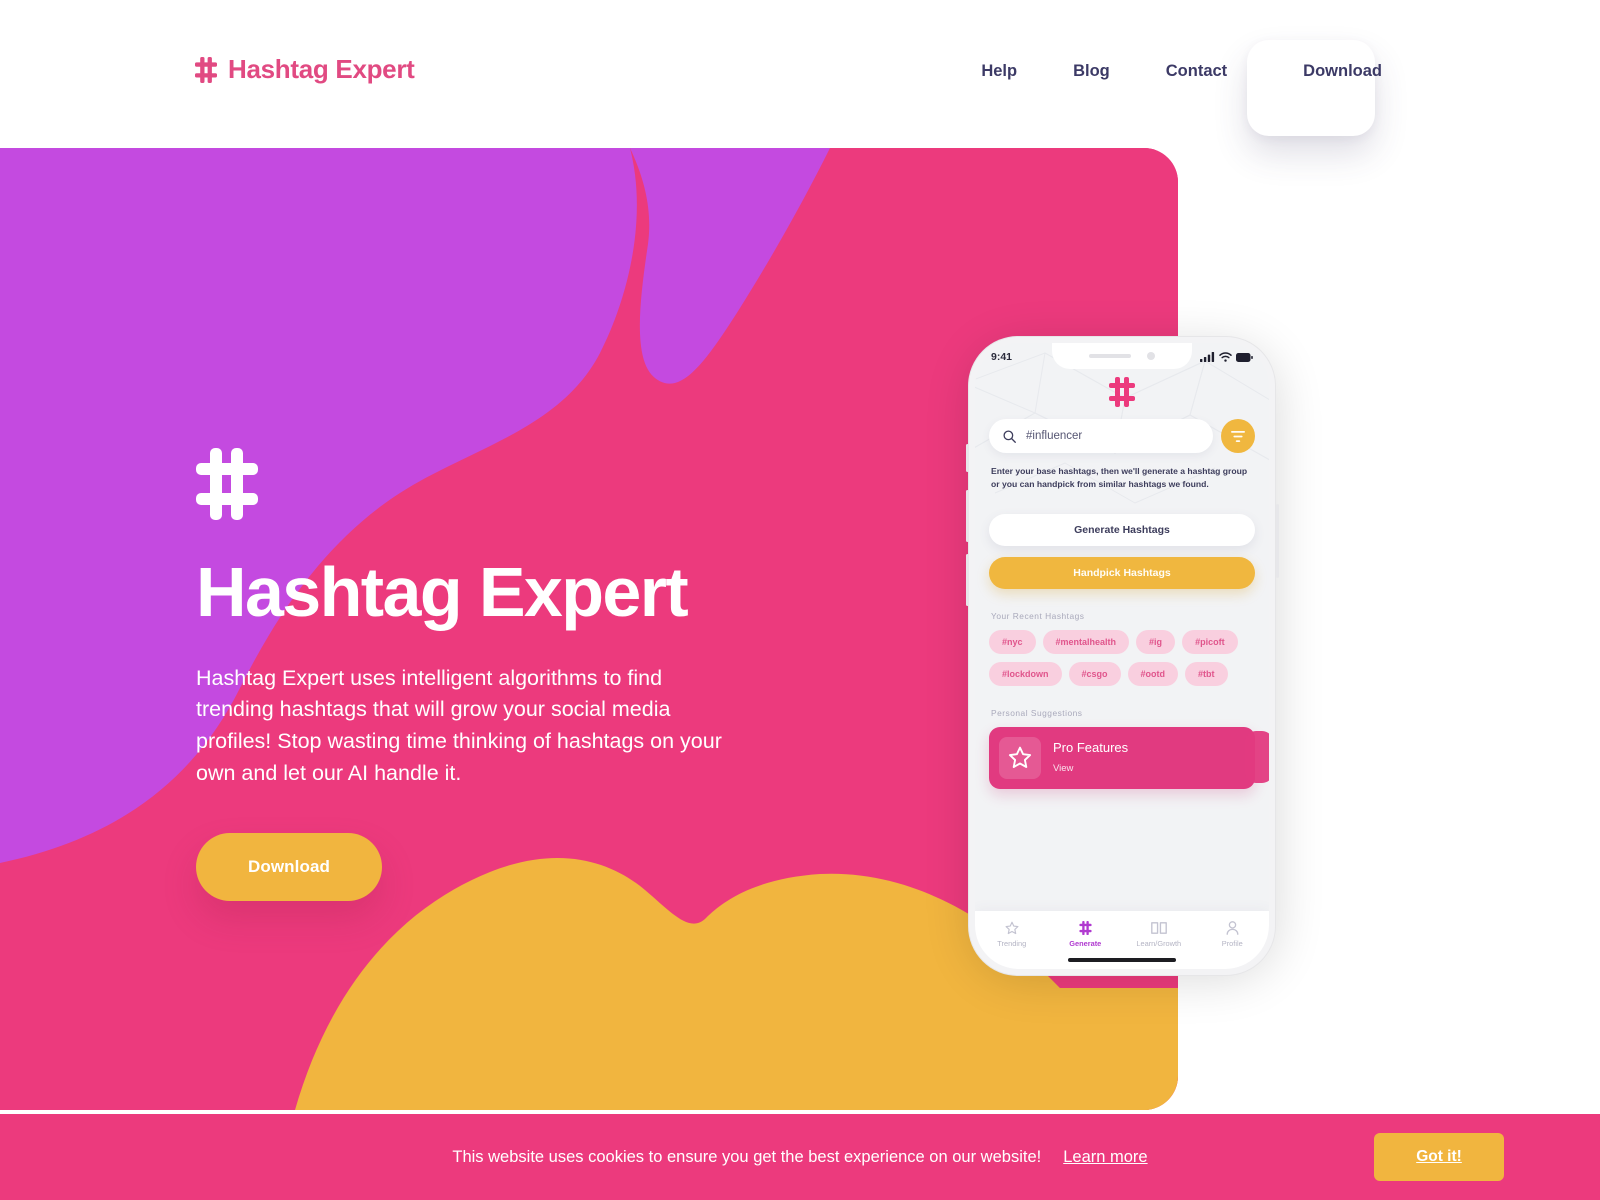  Describe the element at coordinates (1232, 943) in the screenshot. I see `tab-label: Profile` at that location.